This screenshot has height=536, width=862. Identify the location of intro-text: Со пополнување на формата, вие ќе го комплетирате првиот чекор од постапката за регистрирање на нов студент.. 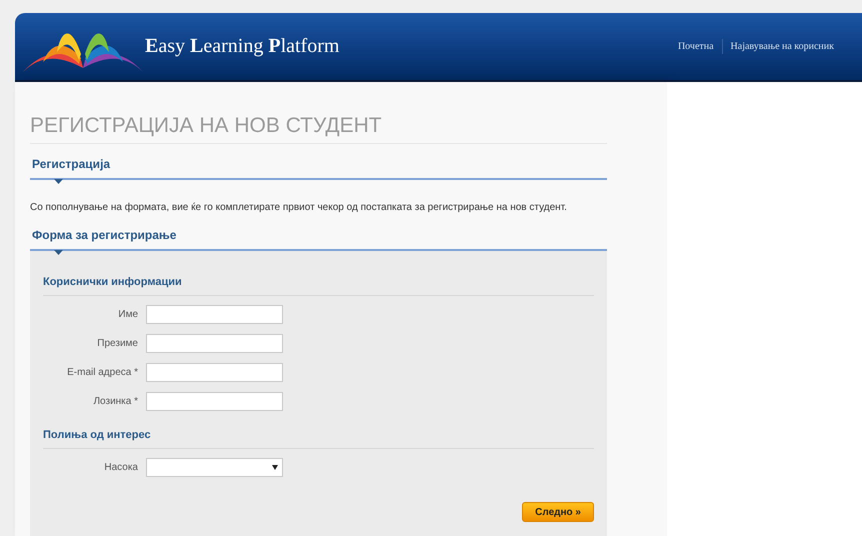
(299, 208).